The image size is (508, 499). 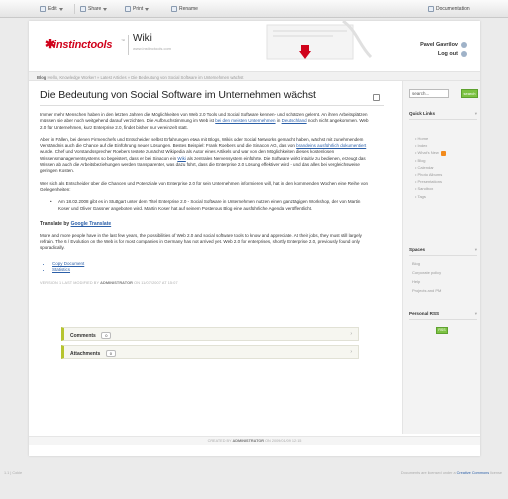 I want to click on article-link: bei den meisten Unternehmen, so click(x=245, y=120).